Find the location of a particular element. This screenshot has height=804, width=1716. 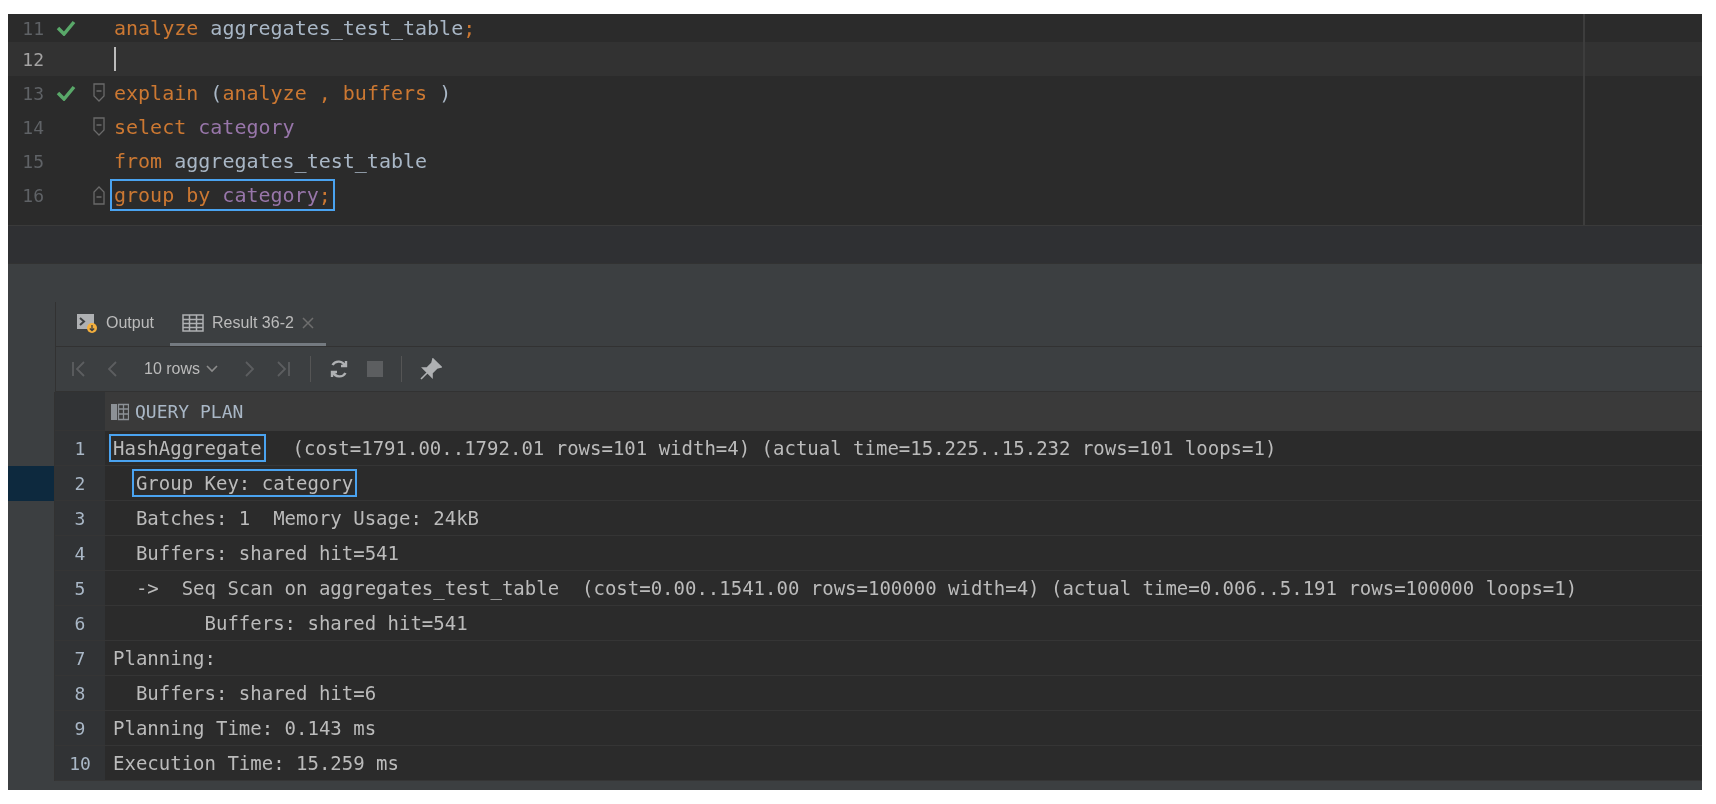

table-cell: Execution Time: 15.259 ms is located at coordinates (903, 763).